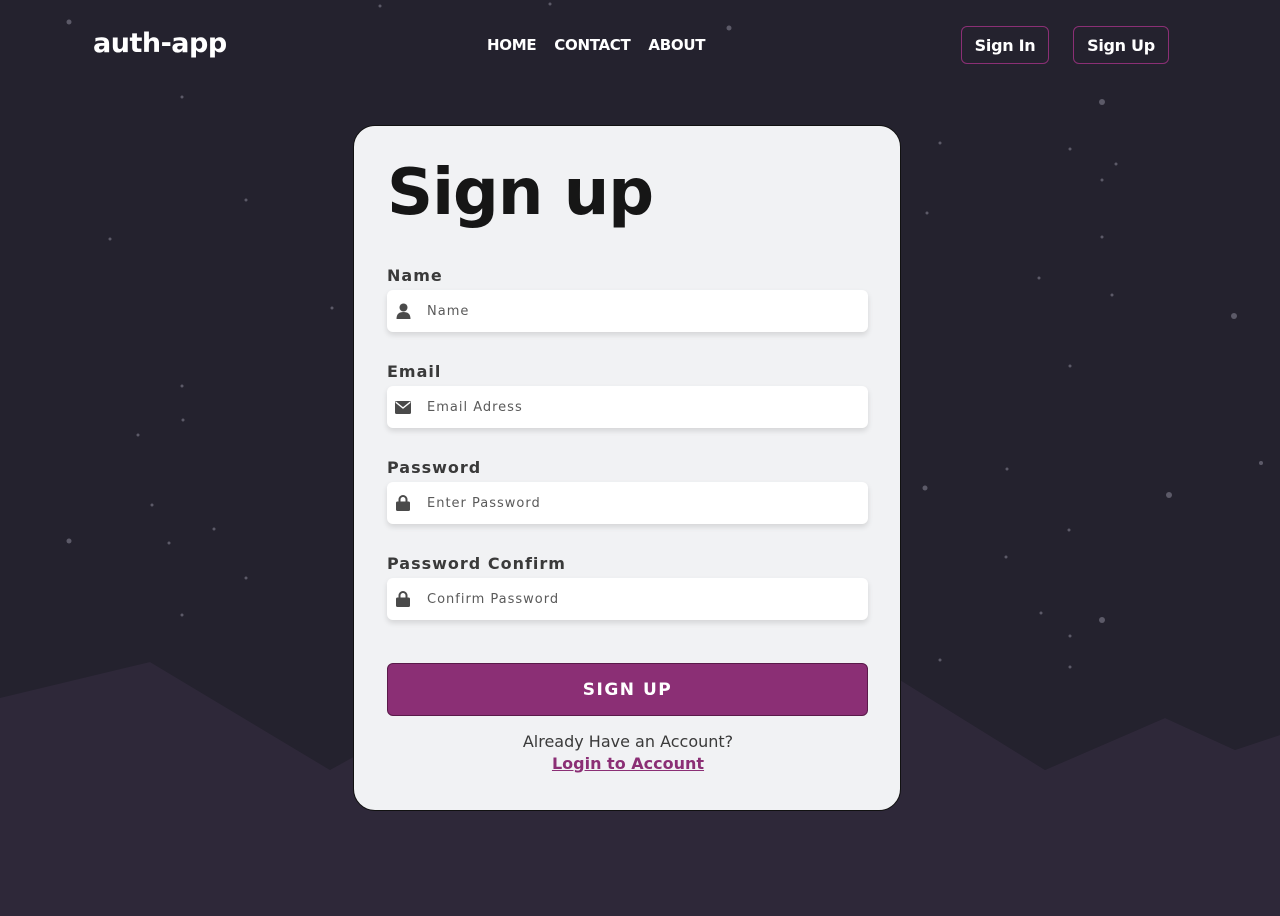 The width and height of the screenshot is (1280, 916). What do you see at coordinates (476, 563) in the screenshot?
I see `password-confirm-label: Password Confirm` at bounding box center [476, 563].